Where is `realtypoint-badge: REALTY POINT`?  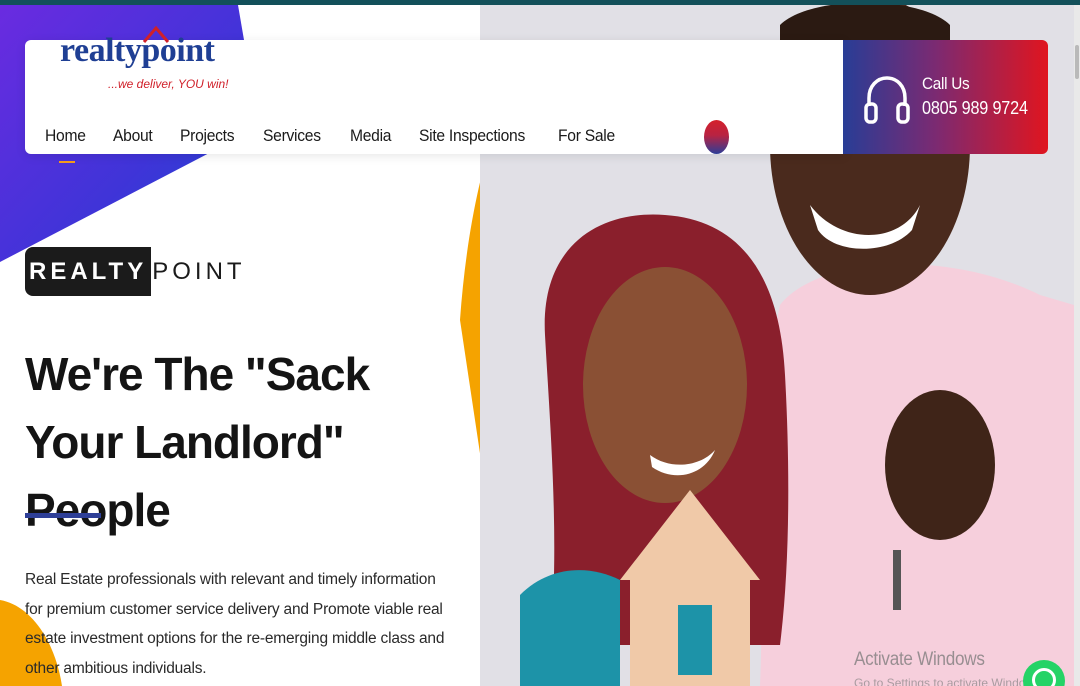
realtypoint-badge: REALTY POINT is located at coordinates (135, 271).